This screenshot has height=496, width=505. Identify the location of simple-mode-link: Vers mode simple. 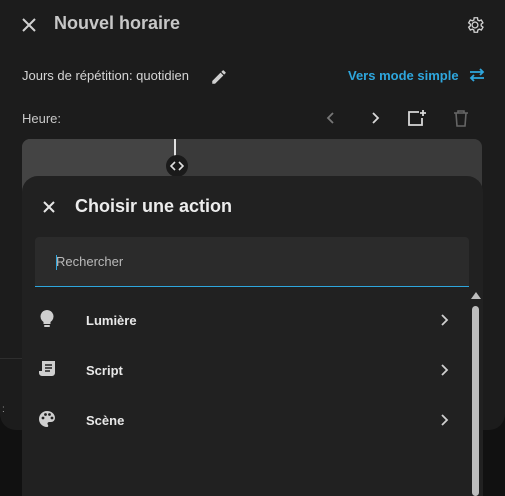
(417, 75).